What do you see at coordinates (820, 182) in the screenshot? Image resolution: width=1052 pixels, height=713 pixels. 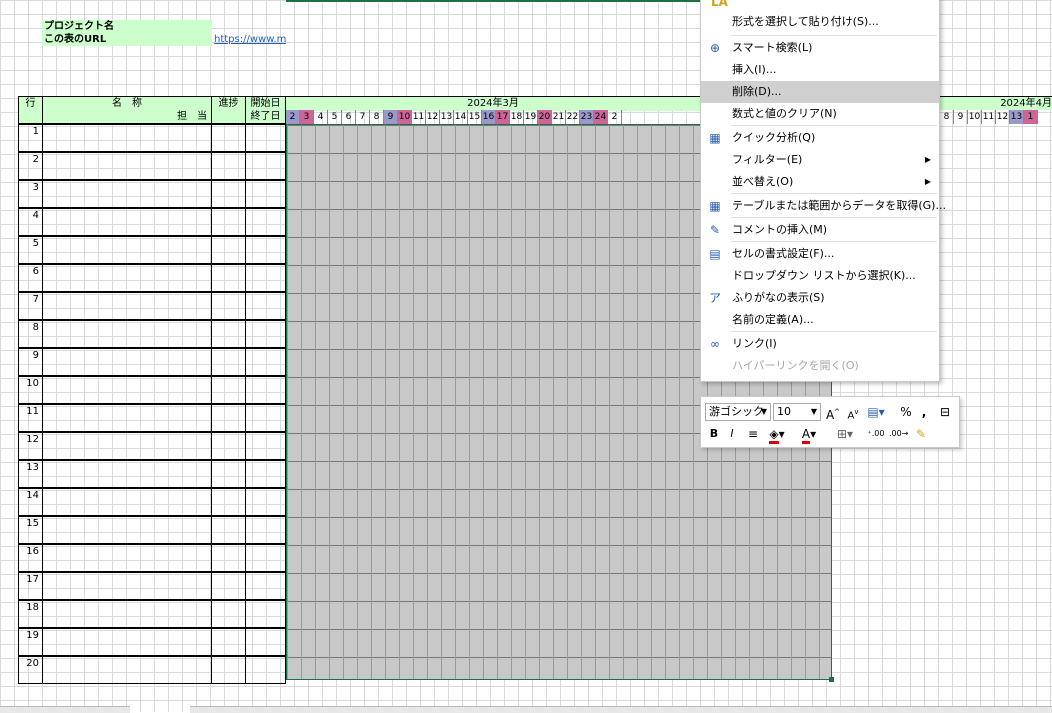 I see `menu-item-6: 並べ替え(O) ▶` at bounding box center [820, 182].